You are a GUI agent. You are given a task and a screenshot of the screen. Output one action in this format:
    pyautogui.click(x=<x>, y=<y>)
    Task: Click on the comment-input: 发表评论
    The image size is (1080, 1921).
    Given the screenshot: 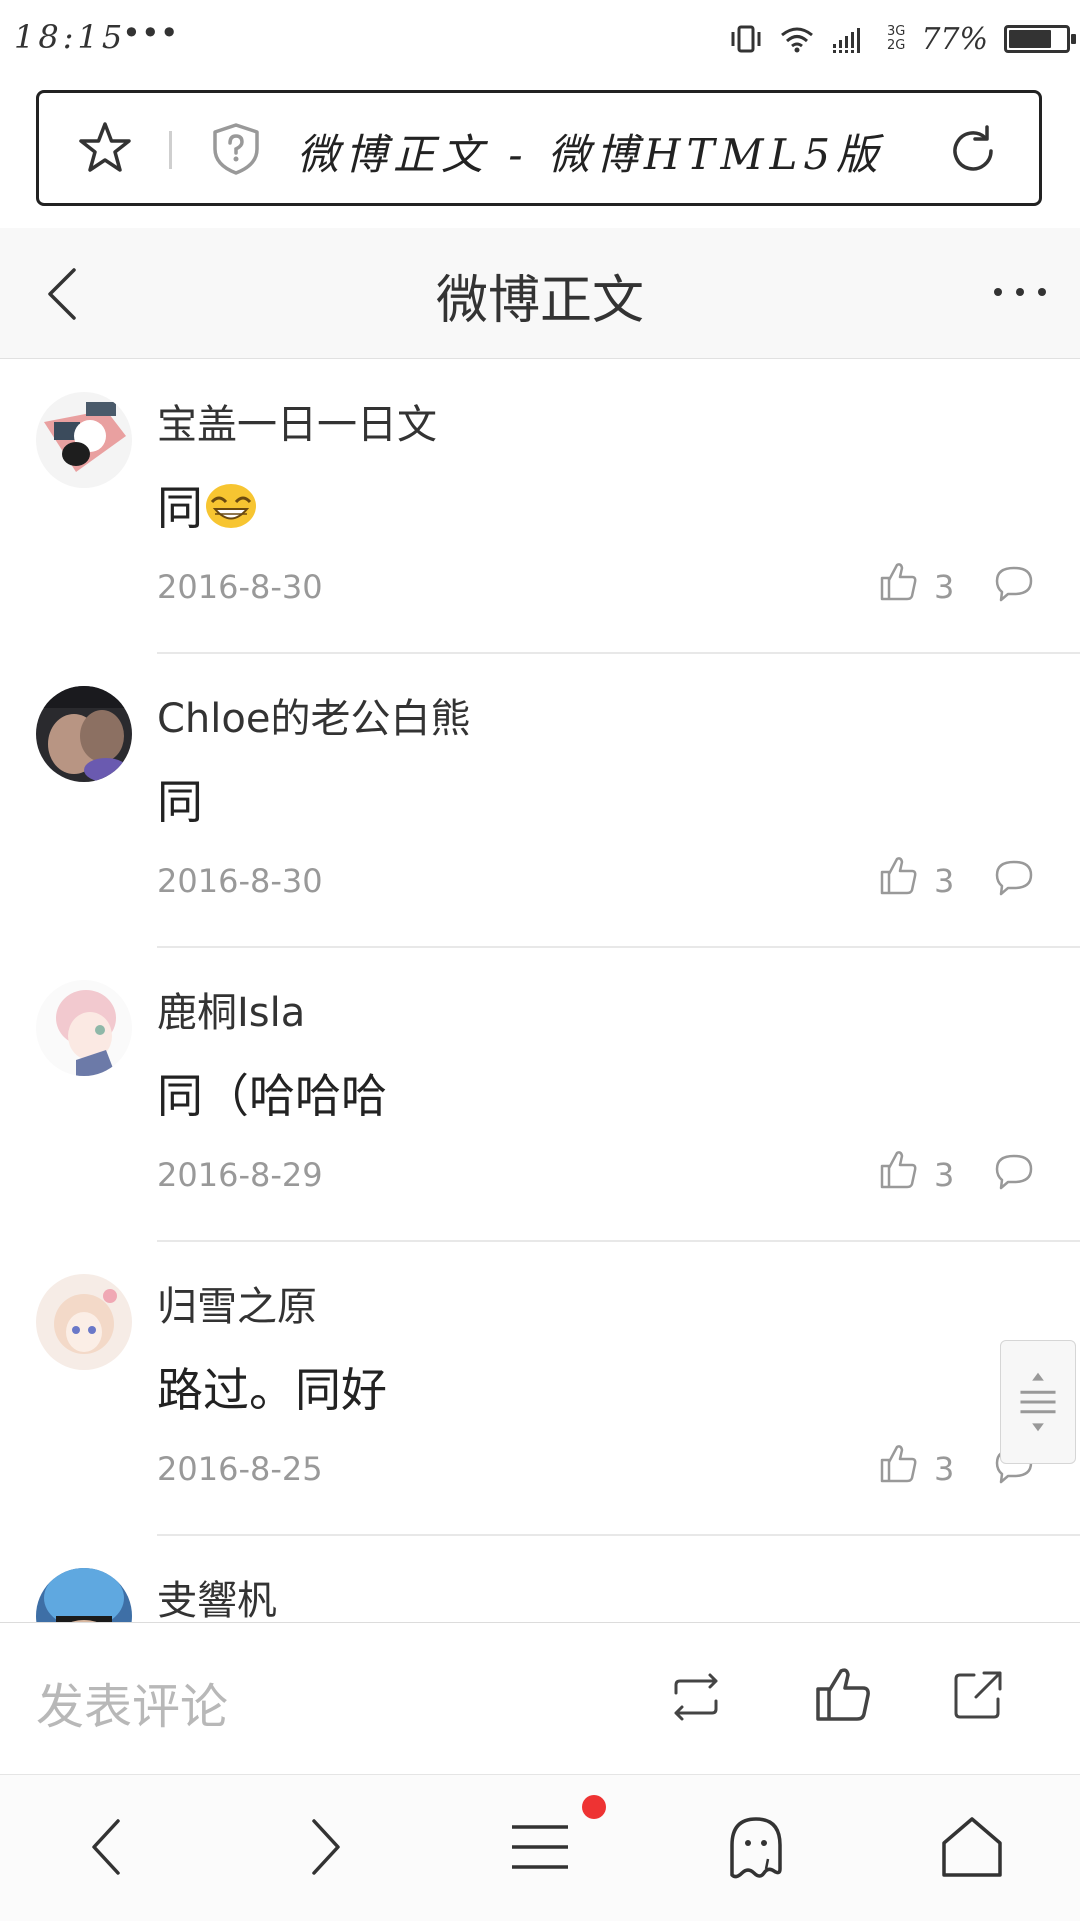 What is the action you would take?
    pyautogui.click(x=132, y=1702)
    